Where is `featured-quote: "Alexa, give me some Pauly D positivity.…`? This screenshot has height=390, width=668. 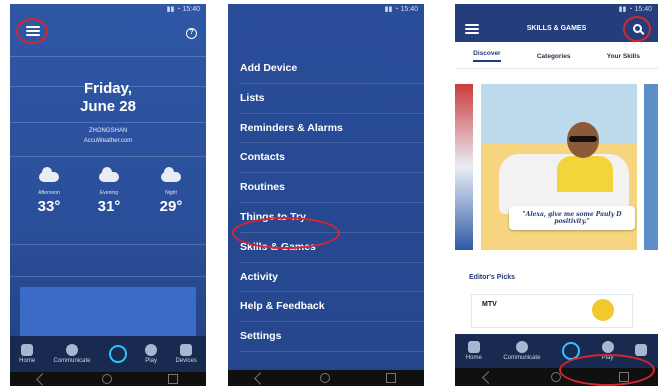 featured-quote: "Alexa, give me some Pauly D positivity.… is located at coordinates (572, 218).